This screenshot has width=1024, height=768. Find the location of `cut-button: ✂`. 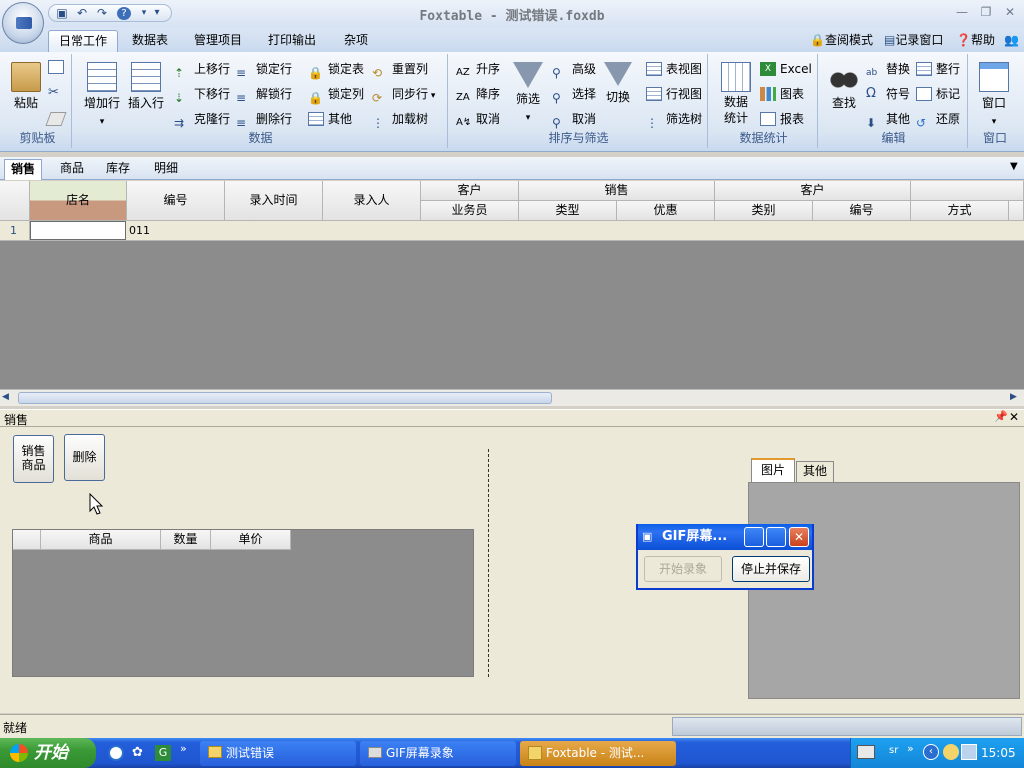

cut-button: ✂ is located at coordinates (58, 93).